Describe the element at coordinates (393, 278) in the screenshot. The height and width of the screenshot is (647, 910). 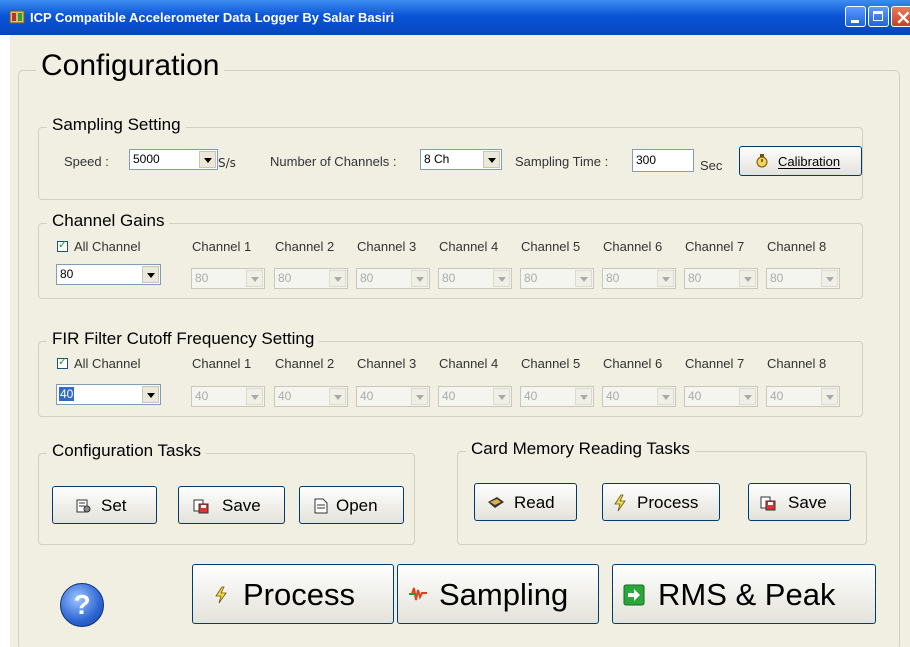
I see `gains-channel-3-select: 80` at that location.